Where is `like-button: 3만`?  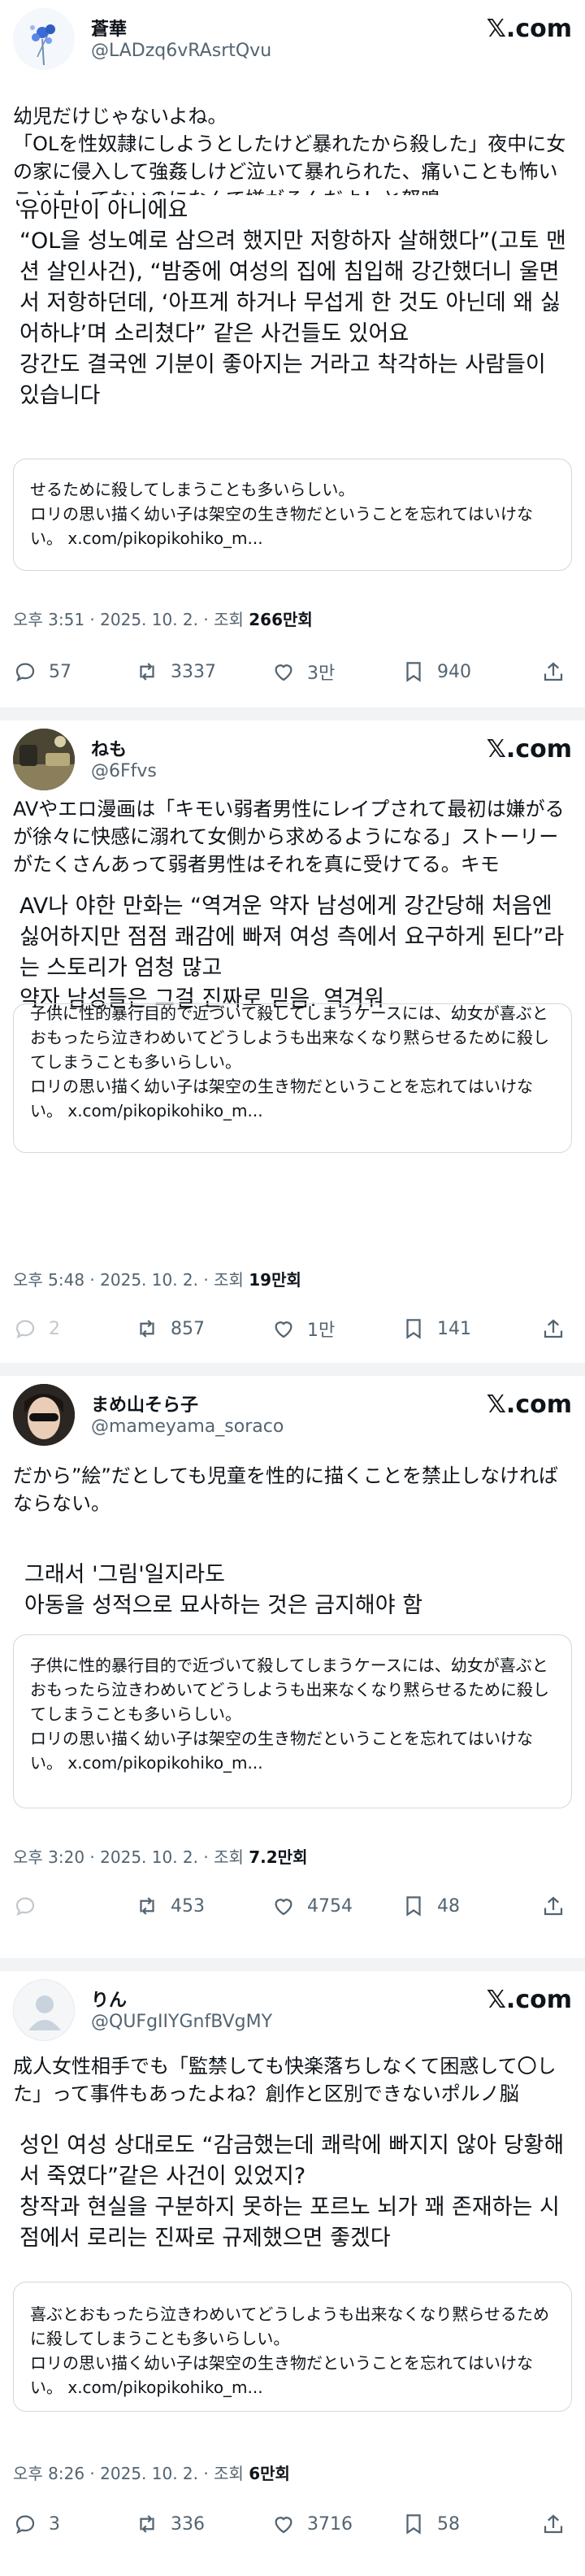 like-button: 3만 is located at coordinates (303, 671).